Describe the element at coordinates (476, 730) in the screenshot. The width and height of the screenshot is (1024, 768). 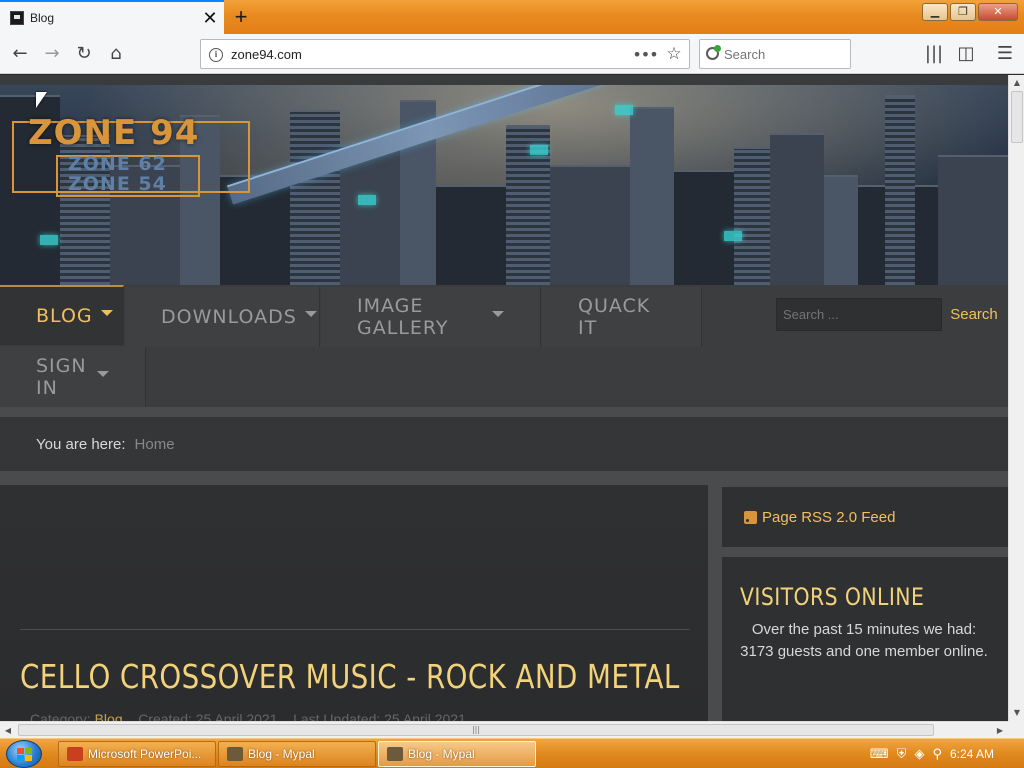
I see `scroll-thumb: |||` at that location.